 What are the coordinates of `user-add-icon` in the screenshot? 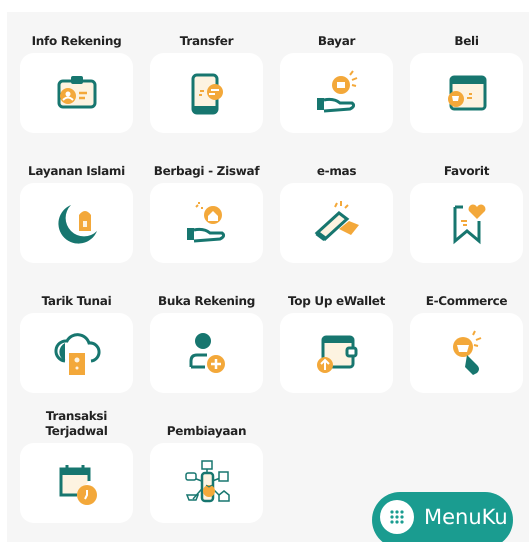 It's located at (206, 353).